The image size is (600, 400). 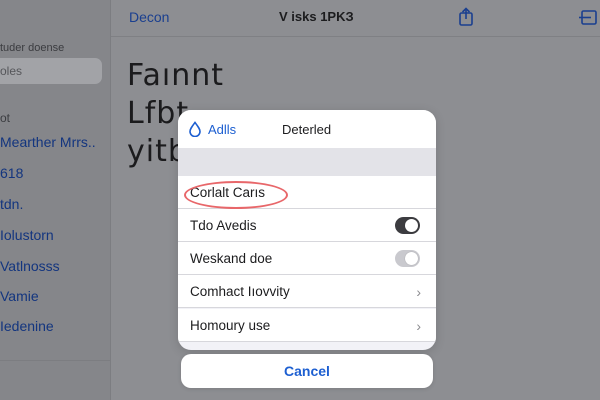 What do you see at coordinates (27, 326) in the screenshot?
I see `sidebar-item: Iedenine` at bounding box center [27, 326].